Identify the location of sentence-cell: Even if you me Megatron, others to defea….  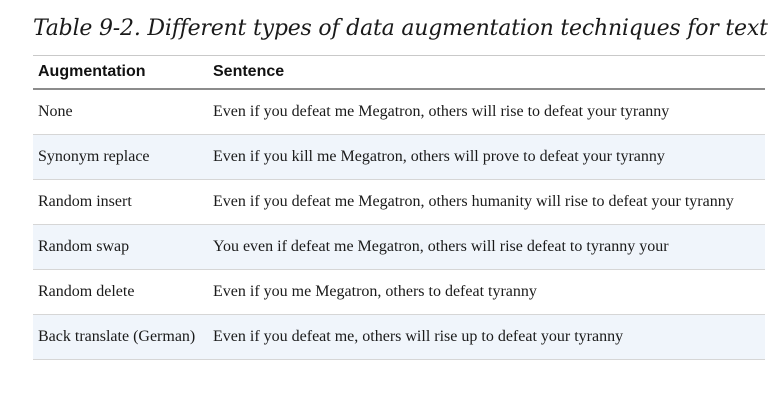
(375, 291).